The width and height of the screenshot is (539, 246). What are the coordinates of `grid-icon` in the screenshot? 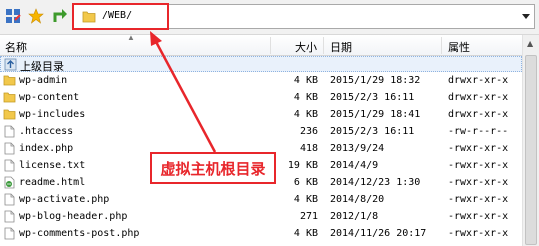 It's located at (13, 16).